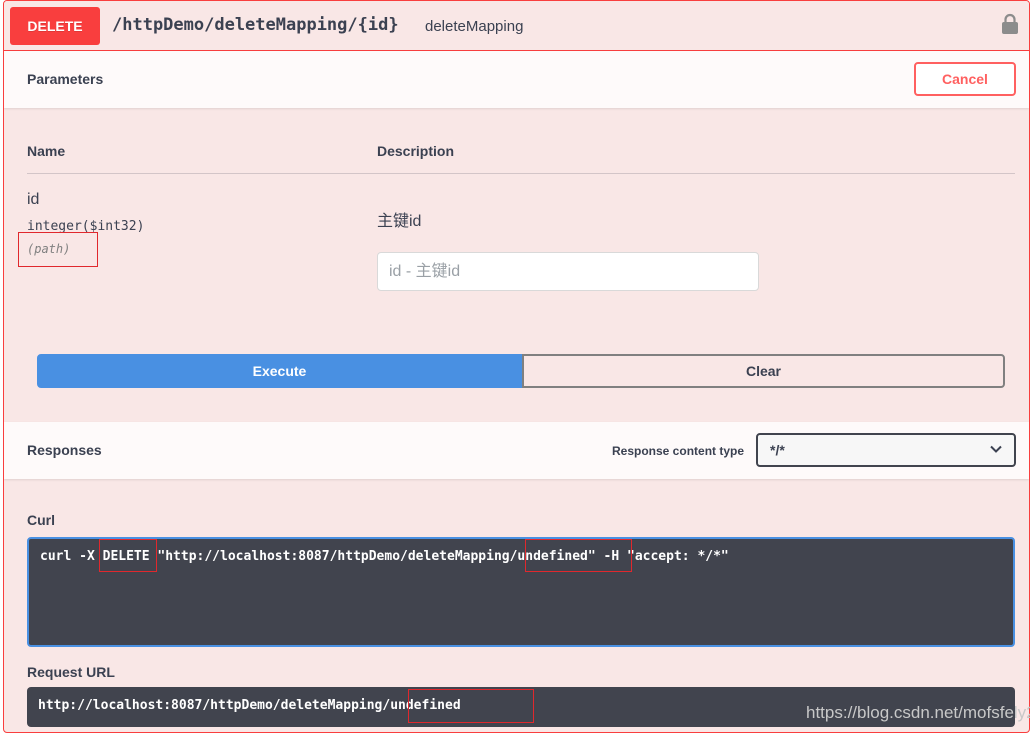 The image size is (1030, 733). Describe the element at coordinates (33, 199) in the screenshot. I see `parameter-name: id` at that location.